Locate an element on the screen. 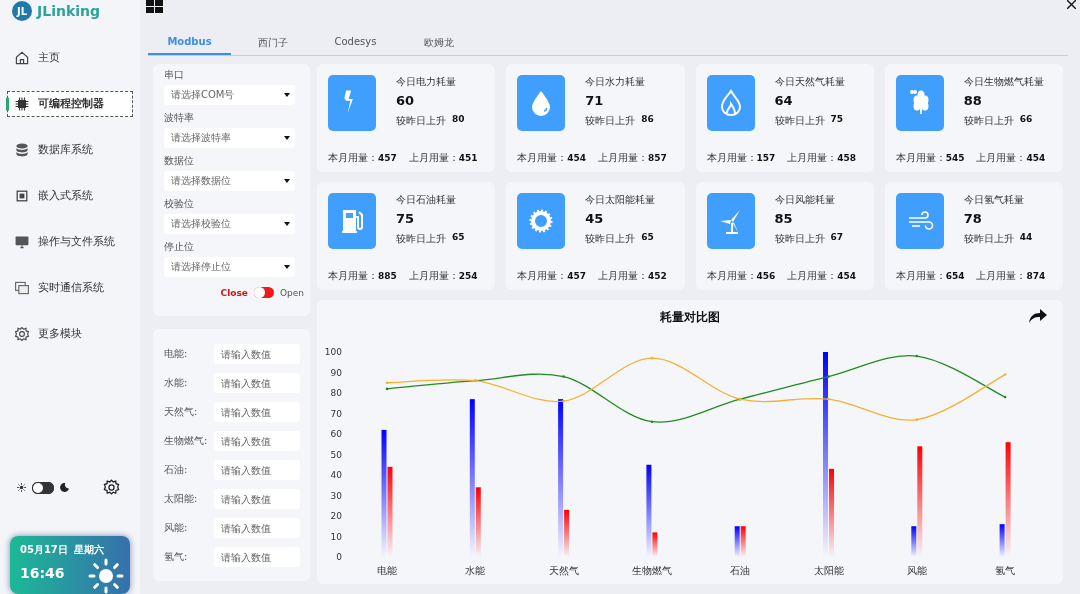 This screenshot has height=594, width=1080. dropdown-field: 请选择数据位 is located at coordinates (229, 181).